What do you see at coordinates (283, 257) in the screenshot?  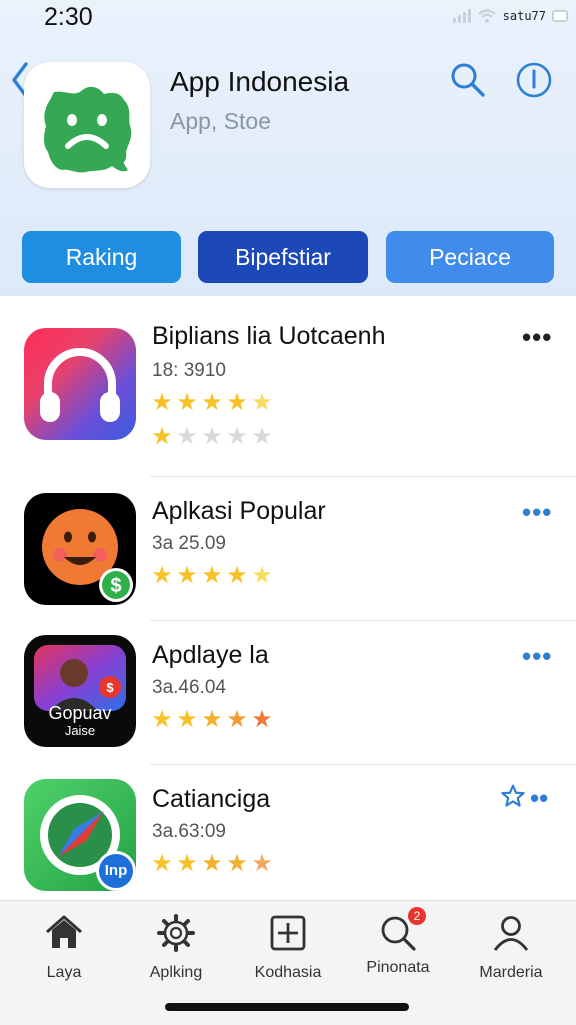 I see `tab-bipefstiar: Bipefstiar` at bounding box center [283, 257].